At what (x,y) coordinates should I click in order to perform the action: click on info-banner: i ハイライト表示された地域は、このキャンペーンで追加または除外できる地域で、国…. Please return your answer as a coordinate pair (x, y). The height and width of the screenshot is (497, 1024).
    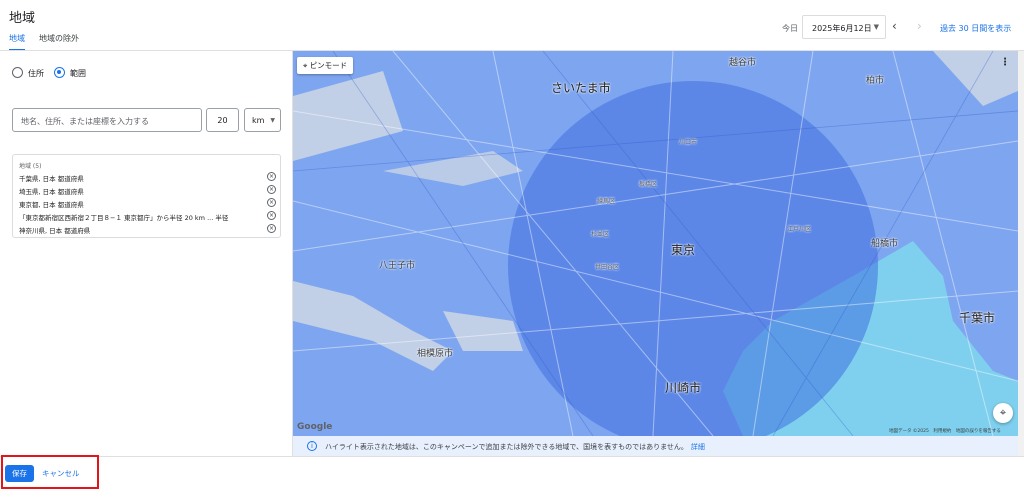
    Looking at the image, I should click on (655, 446).